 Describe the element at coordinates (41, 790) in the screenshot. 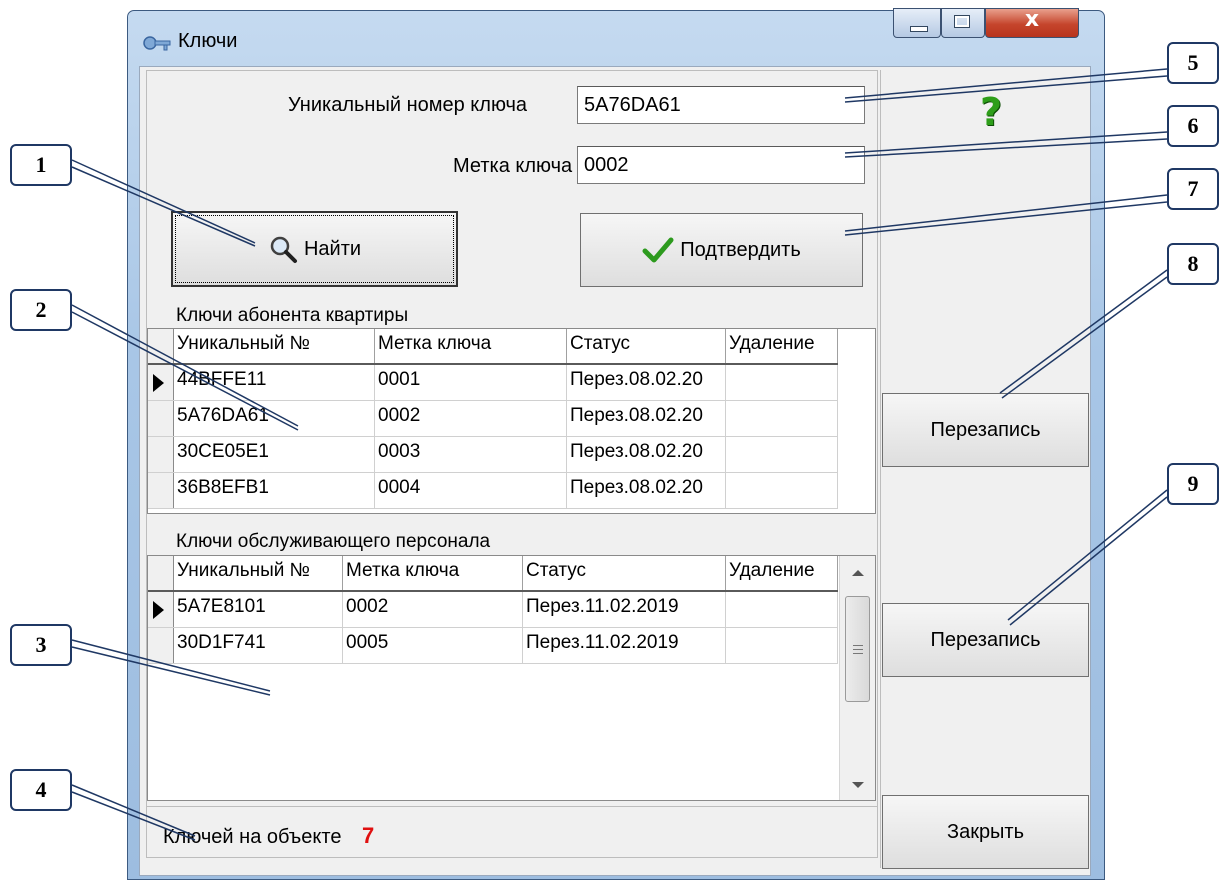

I see `callout-4: 4` at that location.